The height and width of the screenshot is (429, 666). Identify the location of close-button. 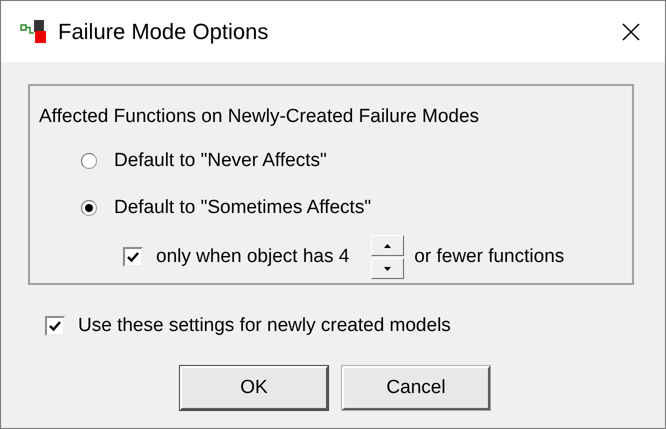
(631, 31).